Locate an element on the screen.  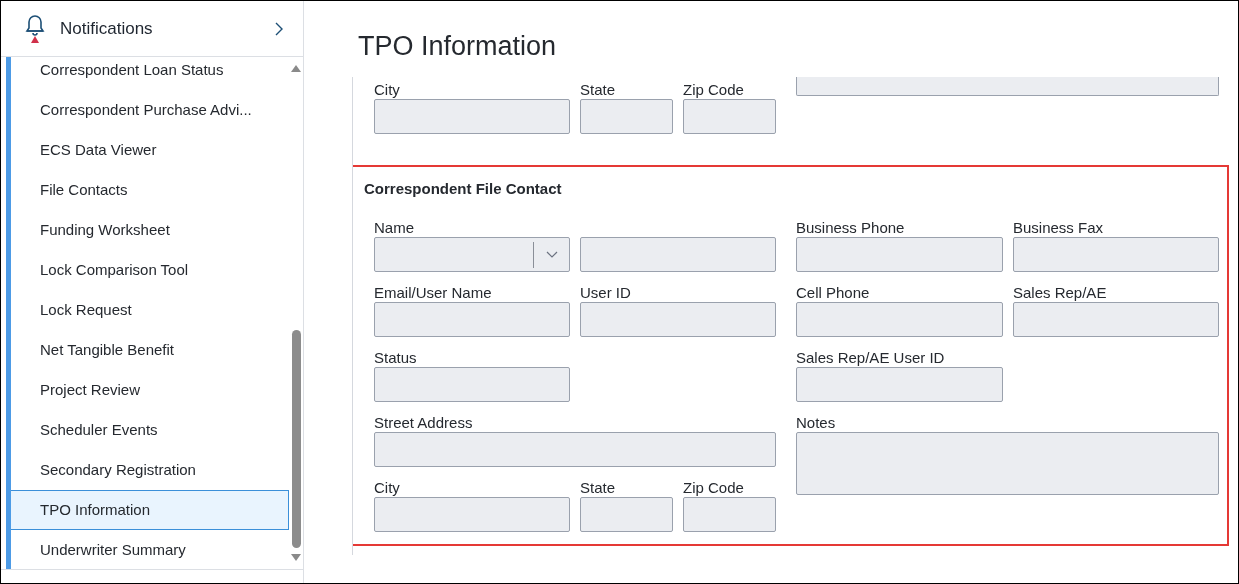
field-label: Business Phone is located at coordinates (850, 227).